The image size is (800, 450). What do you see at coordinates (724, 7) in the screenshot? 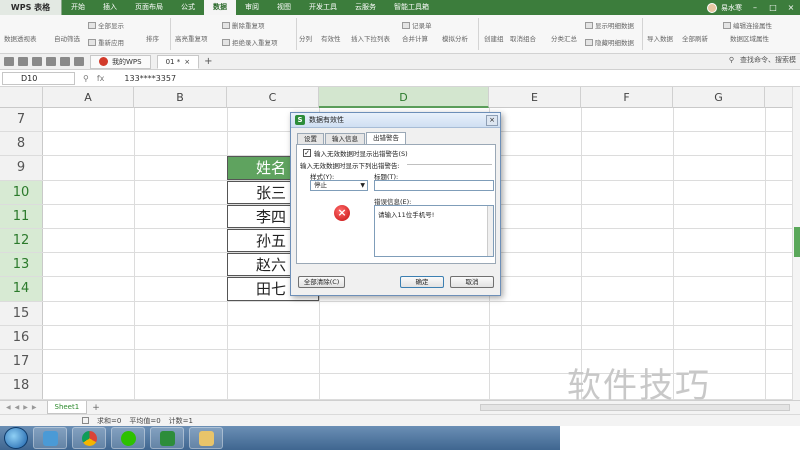
I see `user-area: 易水寒` at bounding box center [724, 7].